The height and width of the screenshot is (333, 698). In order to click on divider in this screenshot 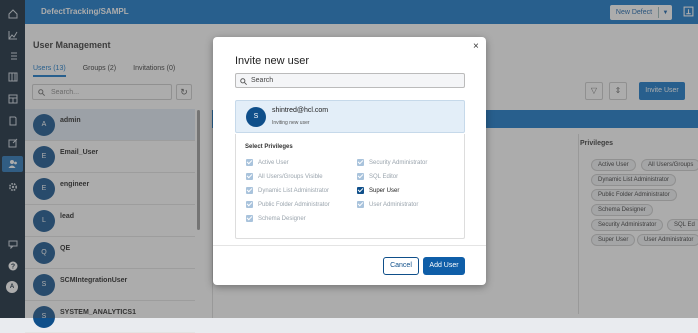, I will do `click(349, 245)`.